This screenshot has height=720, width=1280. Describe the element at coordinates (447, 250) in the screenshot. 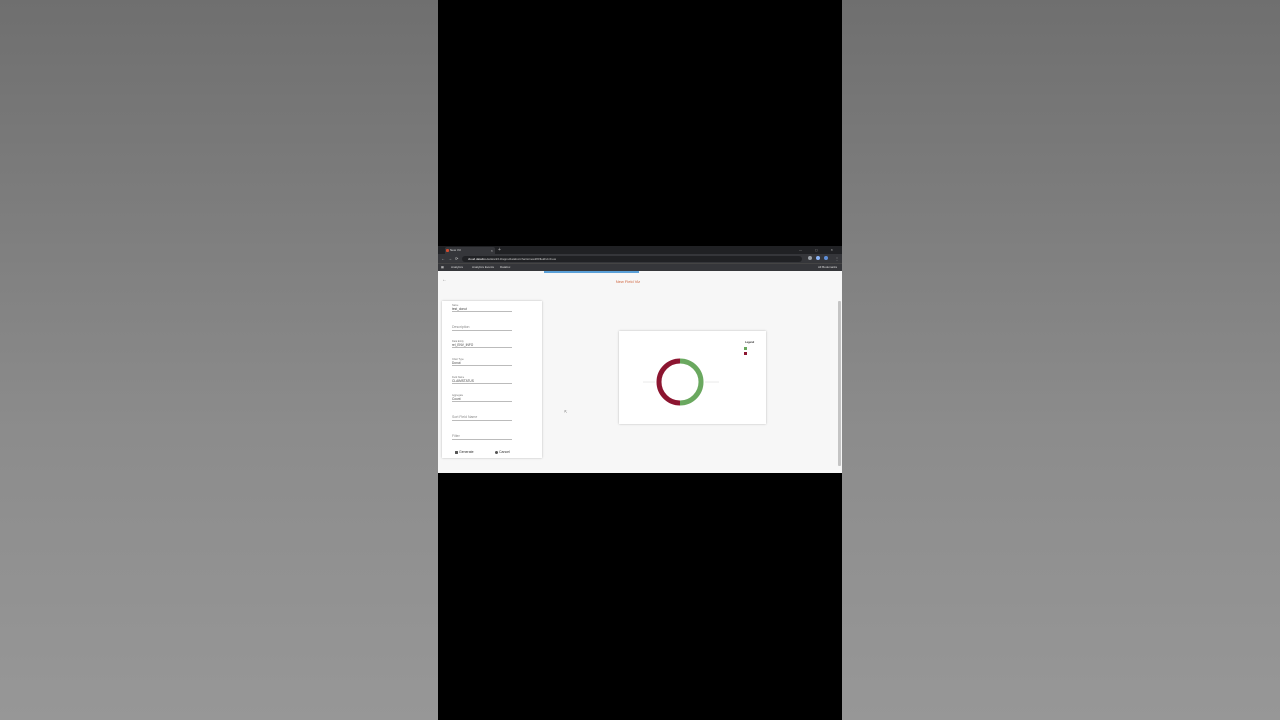

I see `favicon-icon` at that location.